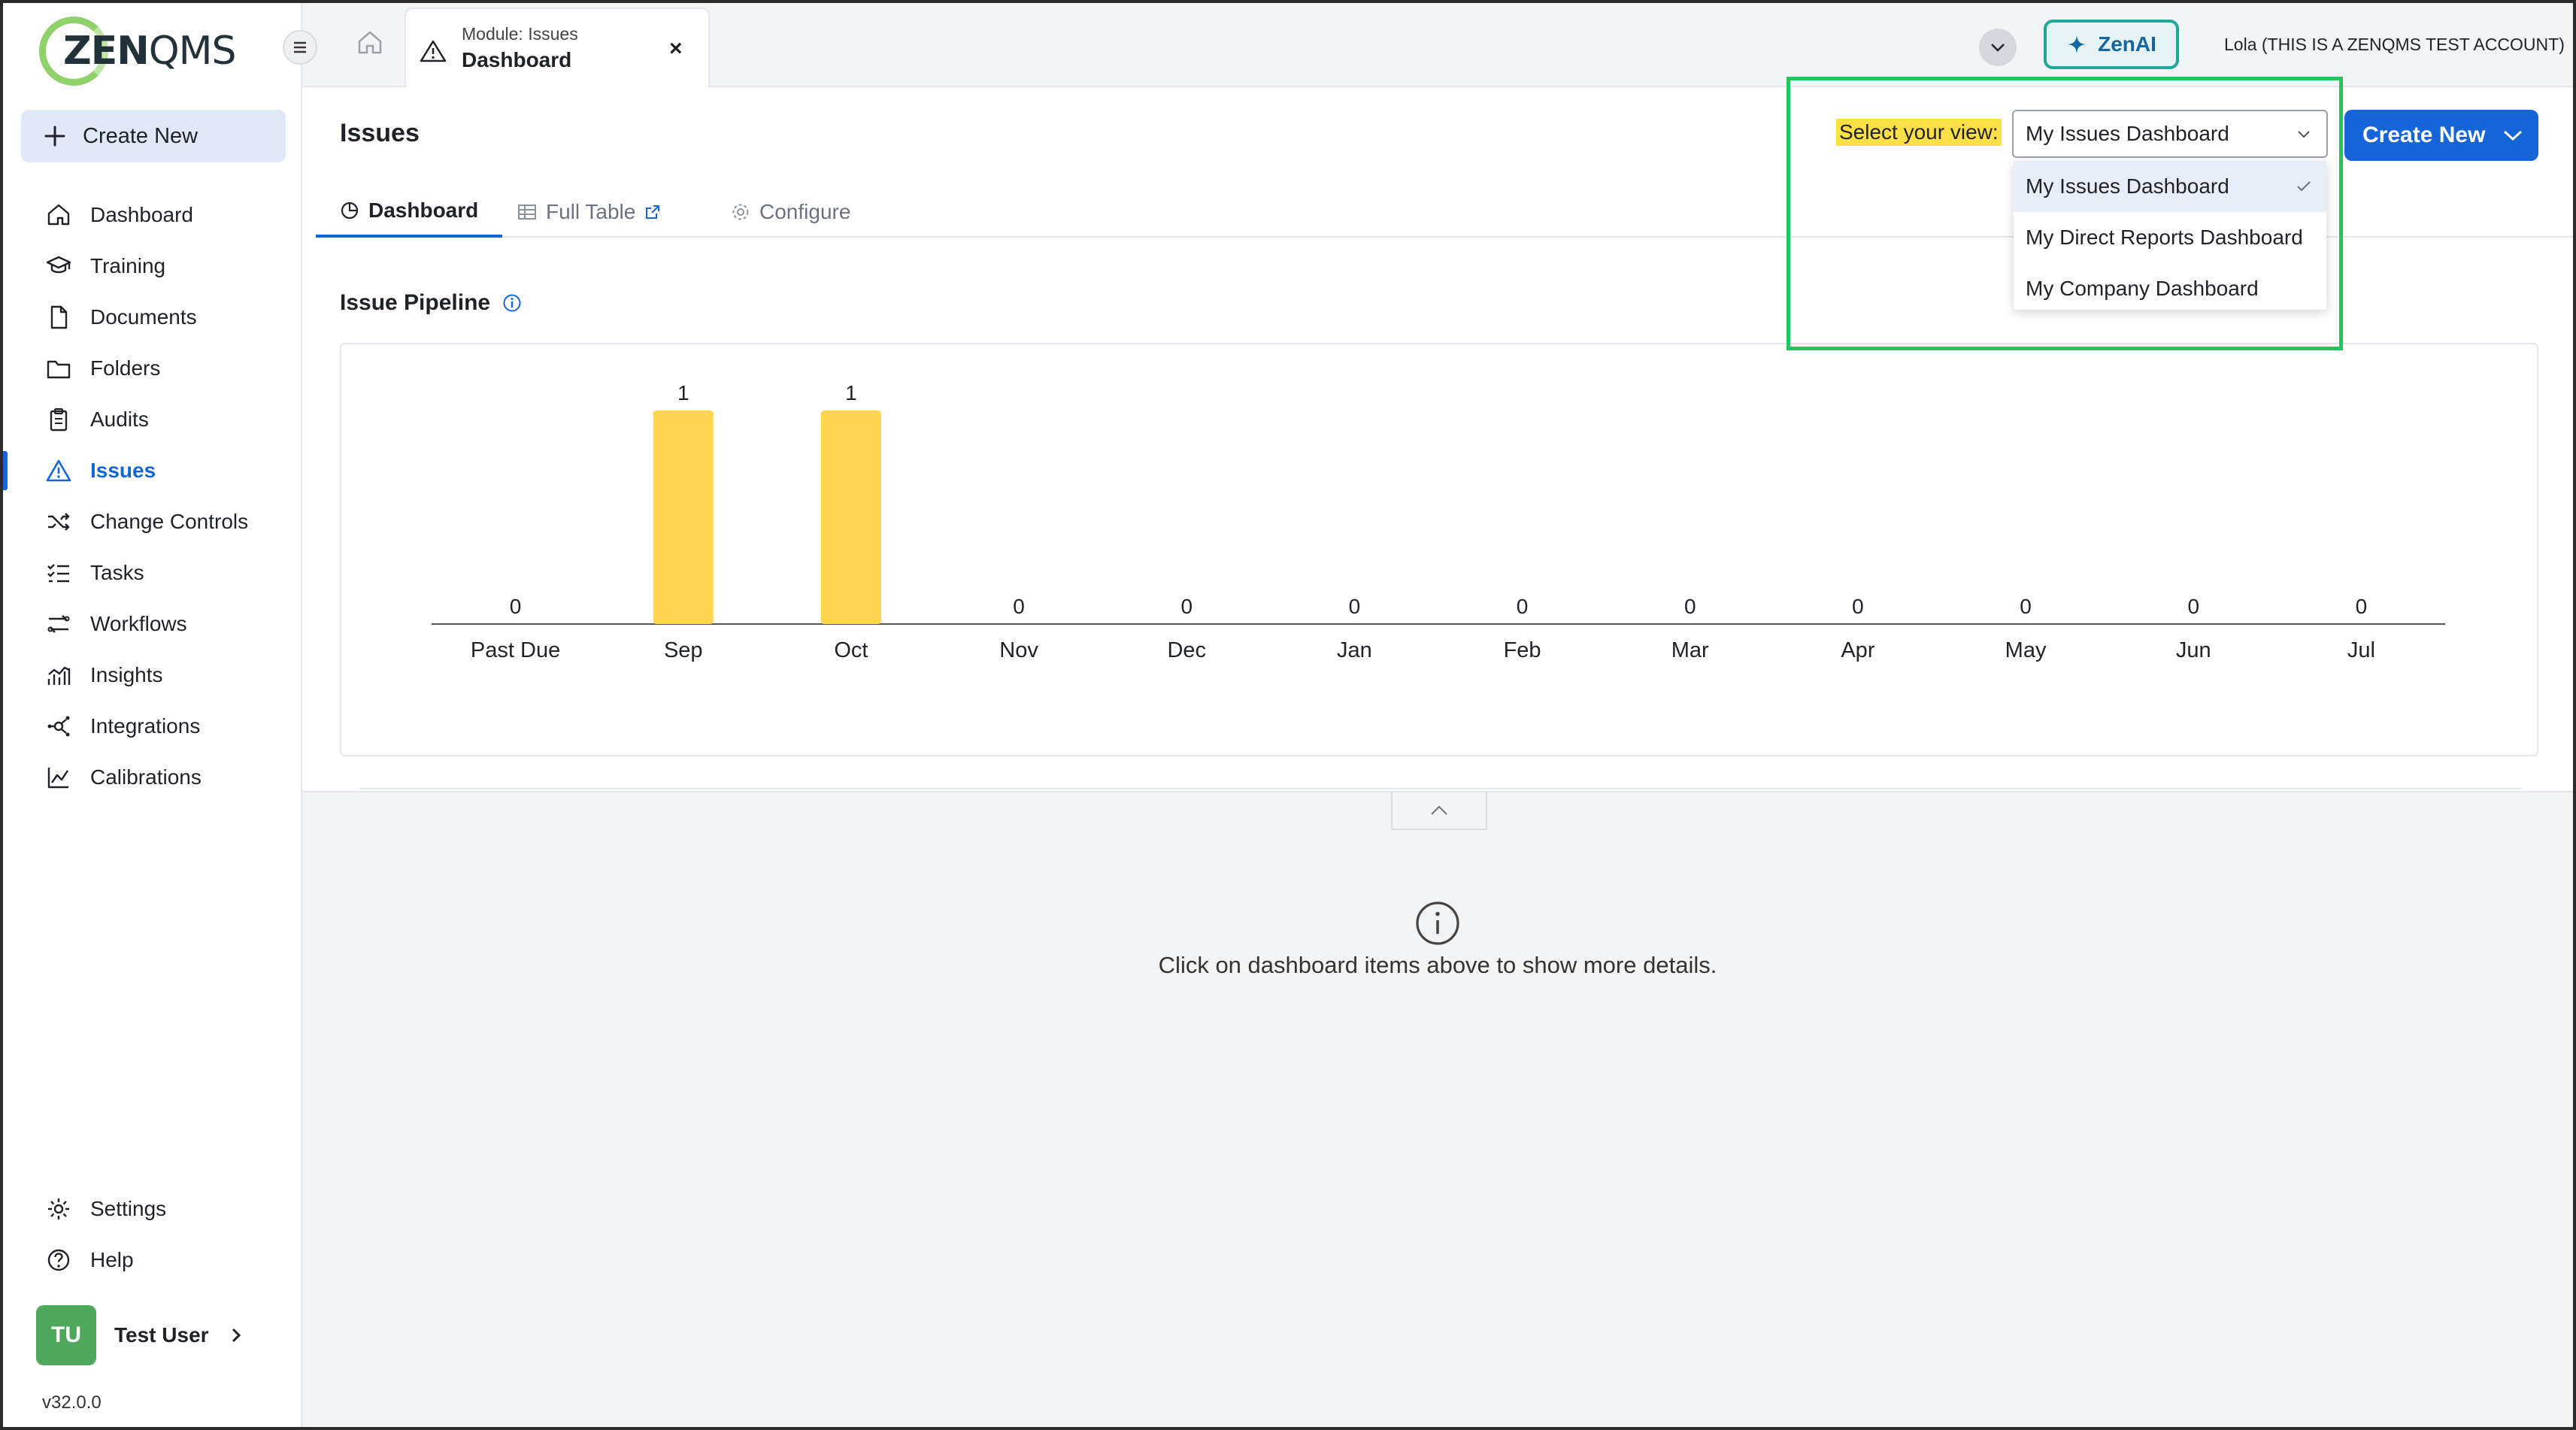 The width and height of the screenshot is (2576, 1430). What do you see at coordinates (2304, 186) in the screenshot?
I see `checkmark-icon` at bounding box center [2304, 186].